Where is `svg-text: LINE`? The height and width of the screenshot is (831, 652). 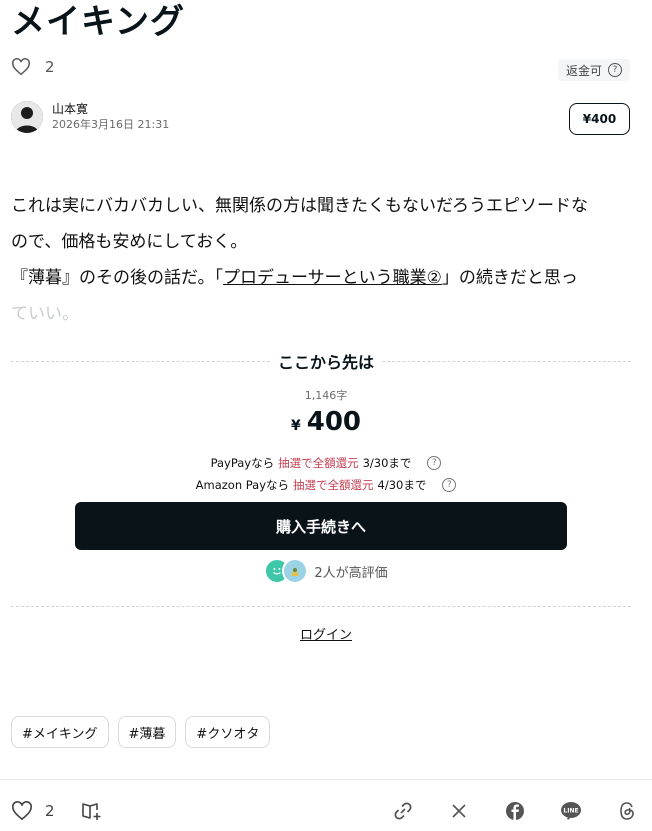
svg-text: LINE is located at coordinates (570, 811).